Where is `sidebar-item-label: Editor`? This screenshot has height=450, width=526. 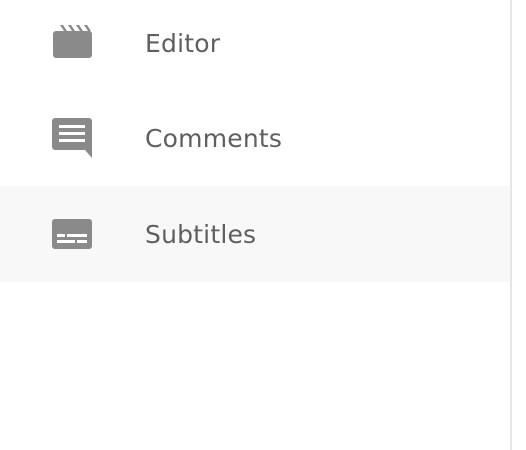 sidebar-item-label: Editor is located at coordinates (183, 43).